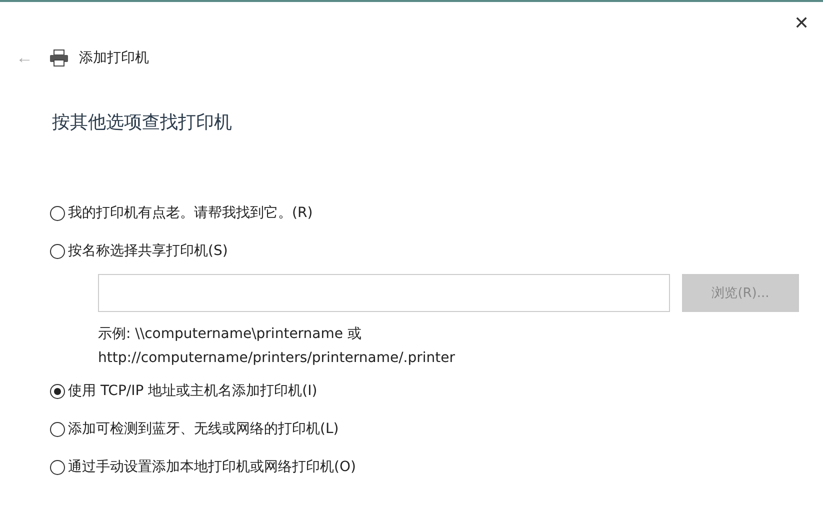 This screenshot has width=823, height=531. Describe the element at coordinates (801, 23) in the screenshot. I see `close-button: ✕` at that location.